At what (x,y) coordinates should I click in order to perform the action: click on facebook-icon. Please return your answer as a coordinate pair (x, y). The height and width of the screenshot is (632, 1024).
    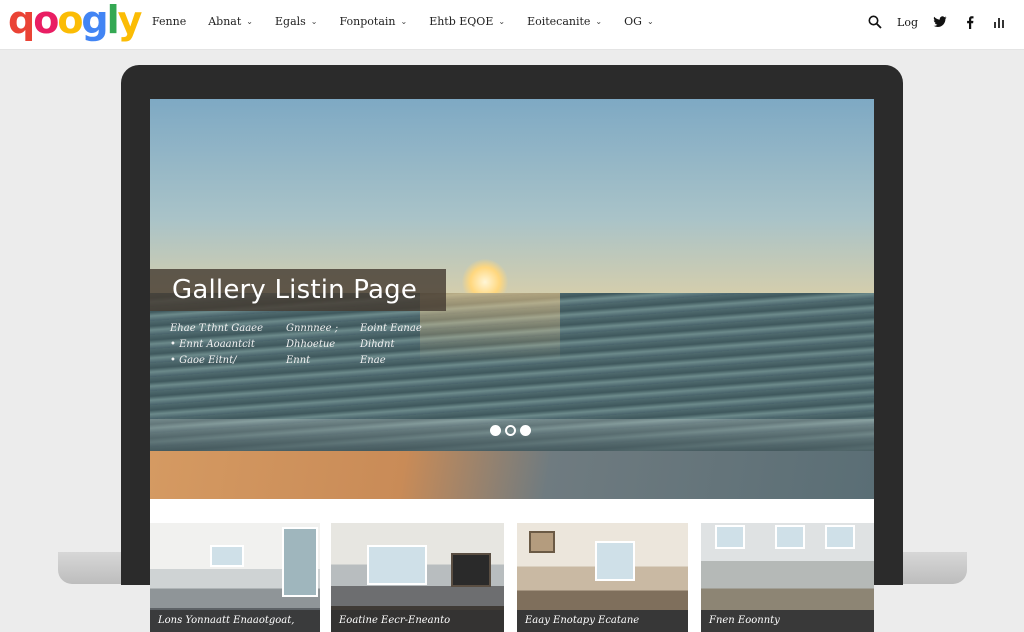
    Looking at the image, I should click on (970, 22).